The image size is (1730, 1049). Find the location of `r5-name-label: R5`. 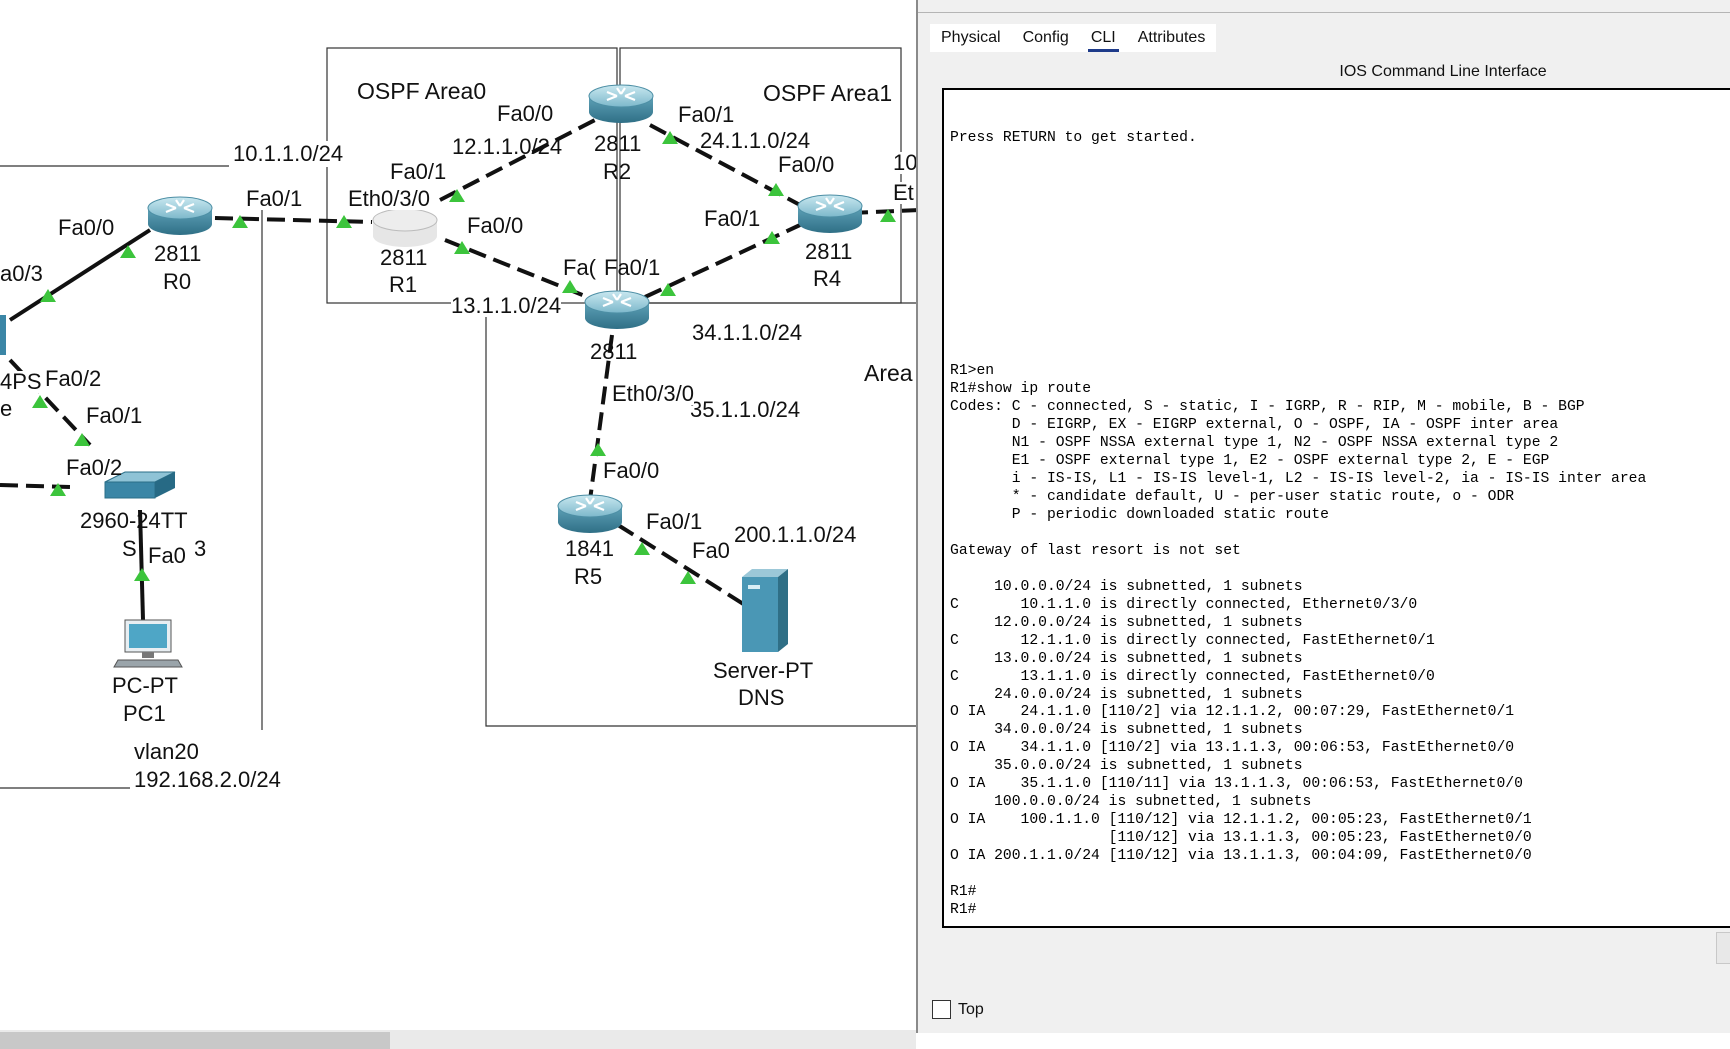

r5-name-label: R5 is located at coordinates (588, 576).